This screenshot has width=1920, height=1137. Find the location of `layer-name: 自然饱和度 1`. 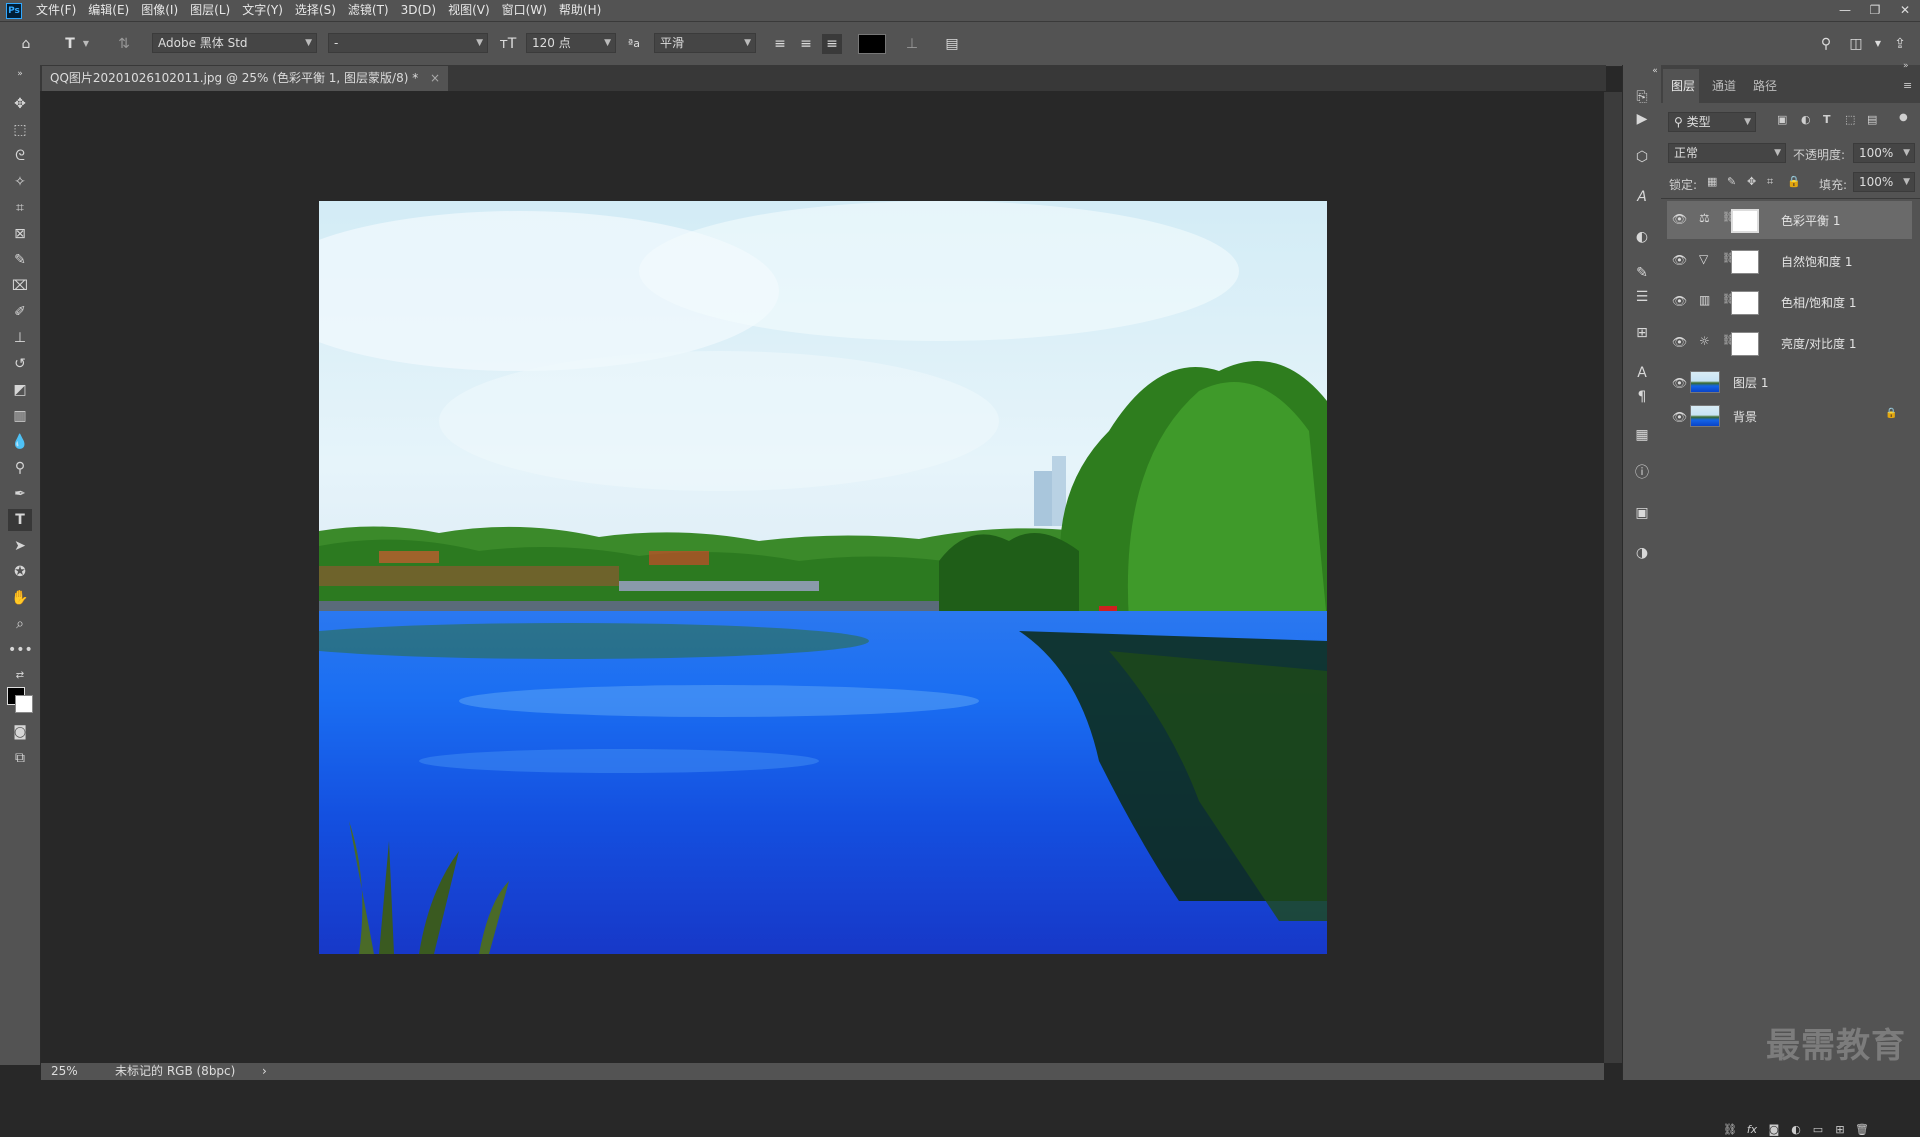

layer-name: 自然饱和度 1 is located at coordinates (1816, 261).